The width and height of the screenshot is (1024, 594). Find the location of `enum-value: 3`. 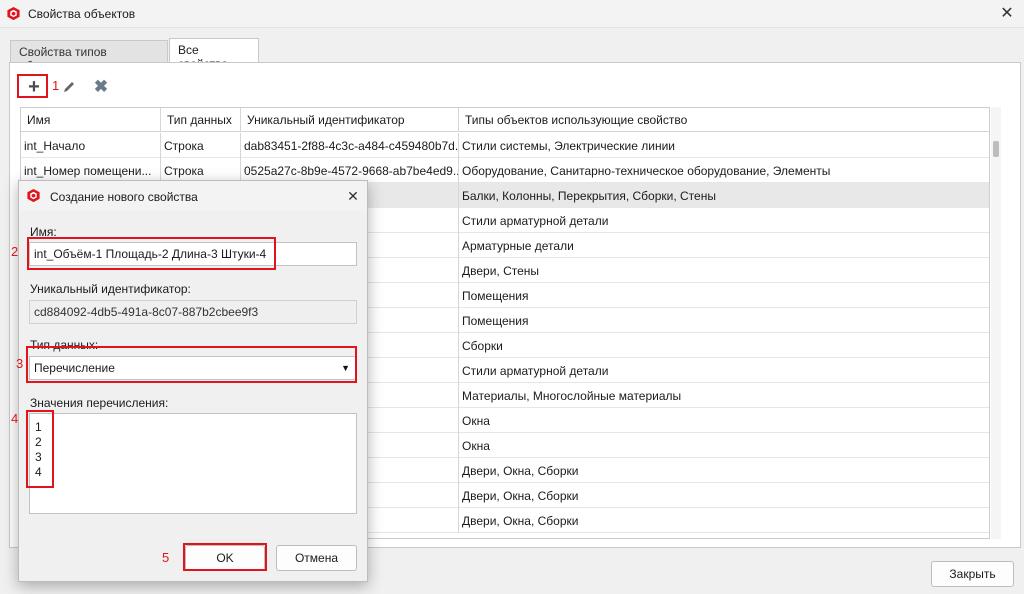

enum-value: 3 is located at coordinates (38, 457).